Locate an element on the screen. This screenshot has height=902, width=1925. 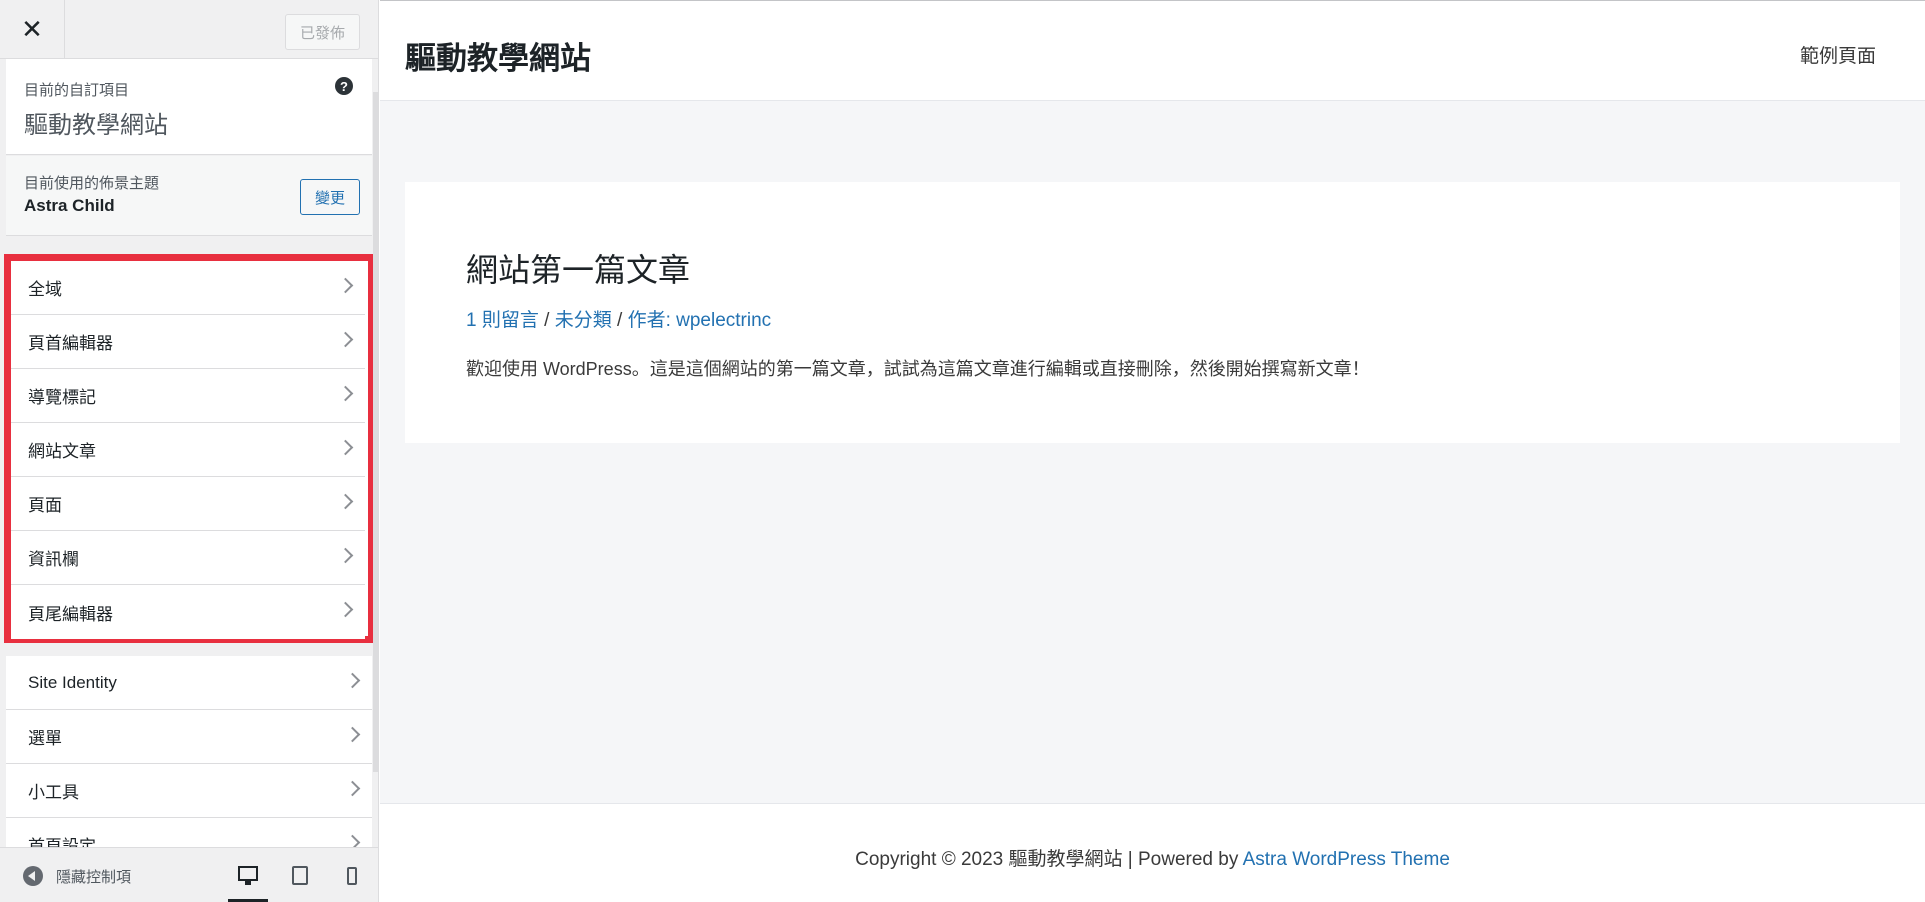
sidebar-item-label: 全域 is located at coordinates (45, 289).